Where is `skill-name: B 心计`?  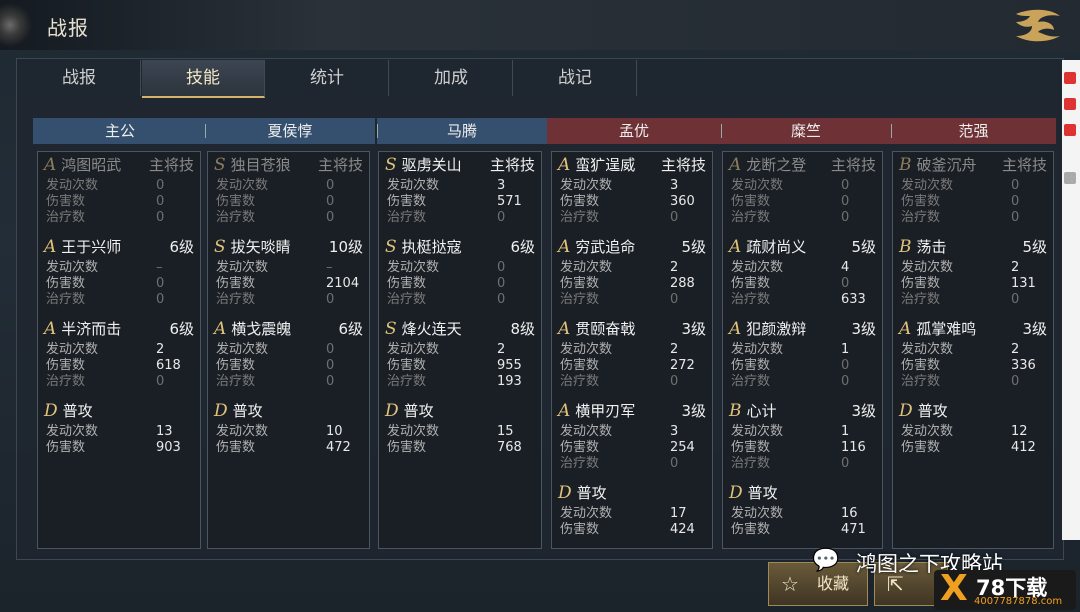 skill-name: B 心计 is located at coordinates (753, 411).